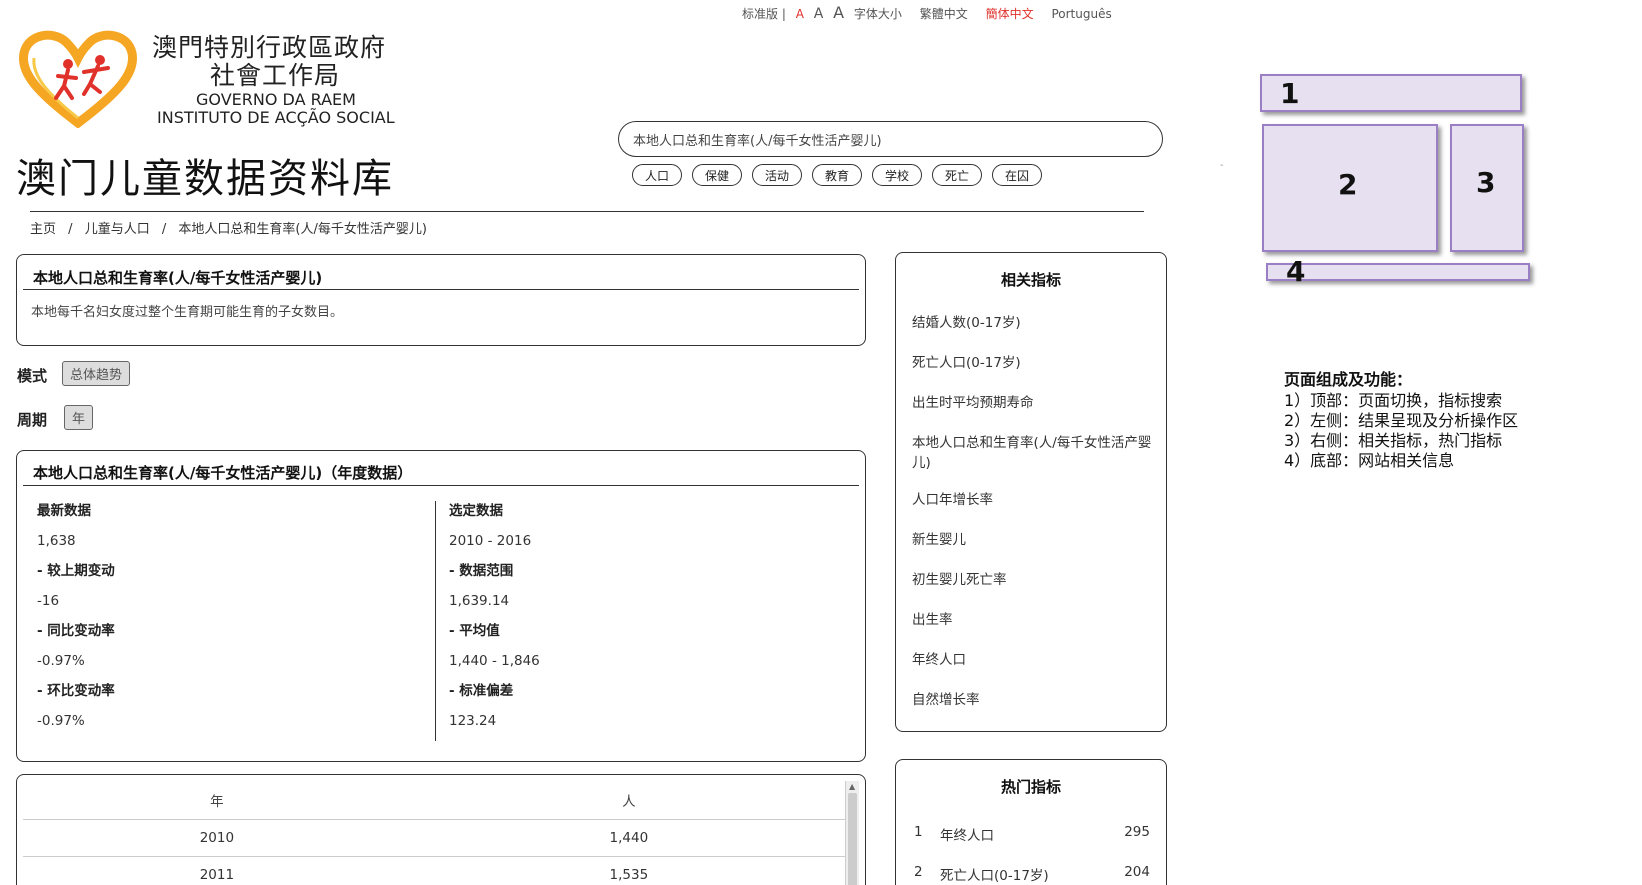  What do you see at coordinates (628, 838) in the screenshot?
I see `table-cell: 1,440` at bounding box center [628, 838].